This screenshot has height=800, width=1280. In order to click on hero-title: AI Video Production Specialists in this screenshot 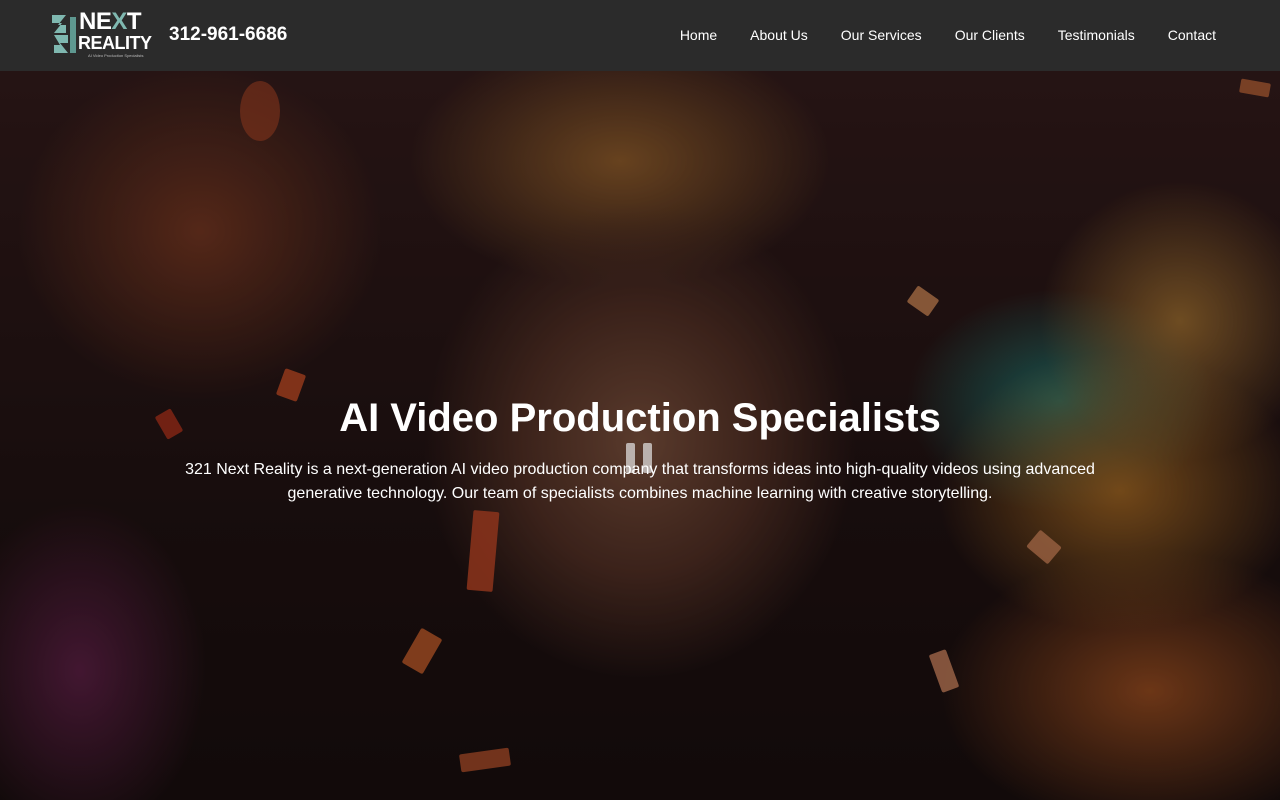, I will do `click(640, 418)`.